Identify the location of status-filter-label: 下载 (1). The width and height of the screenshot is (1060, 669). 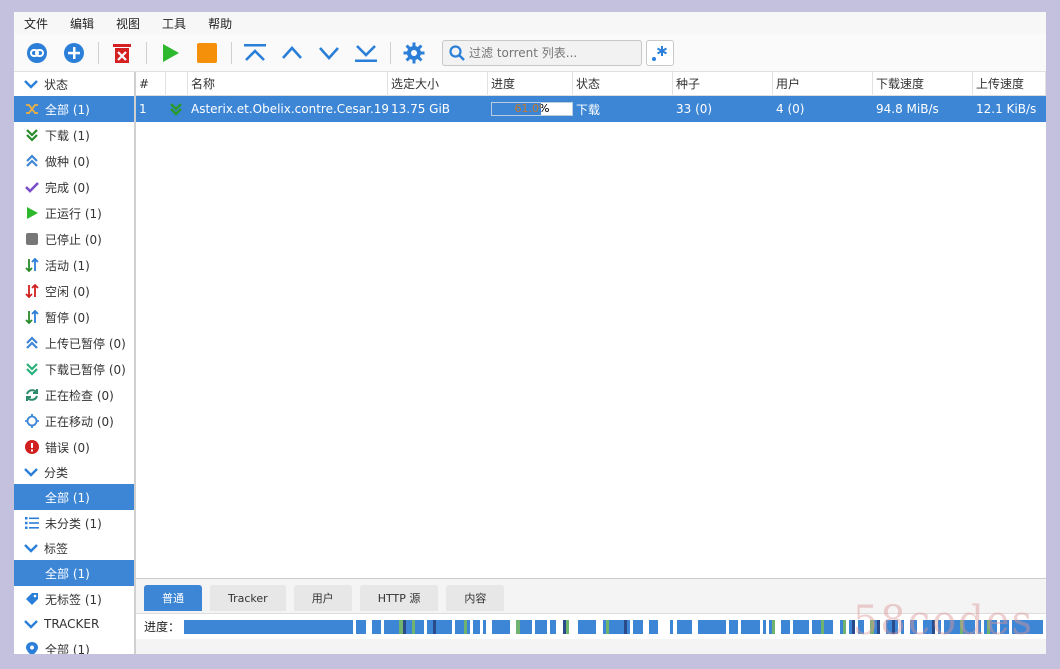
(67, 135).